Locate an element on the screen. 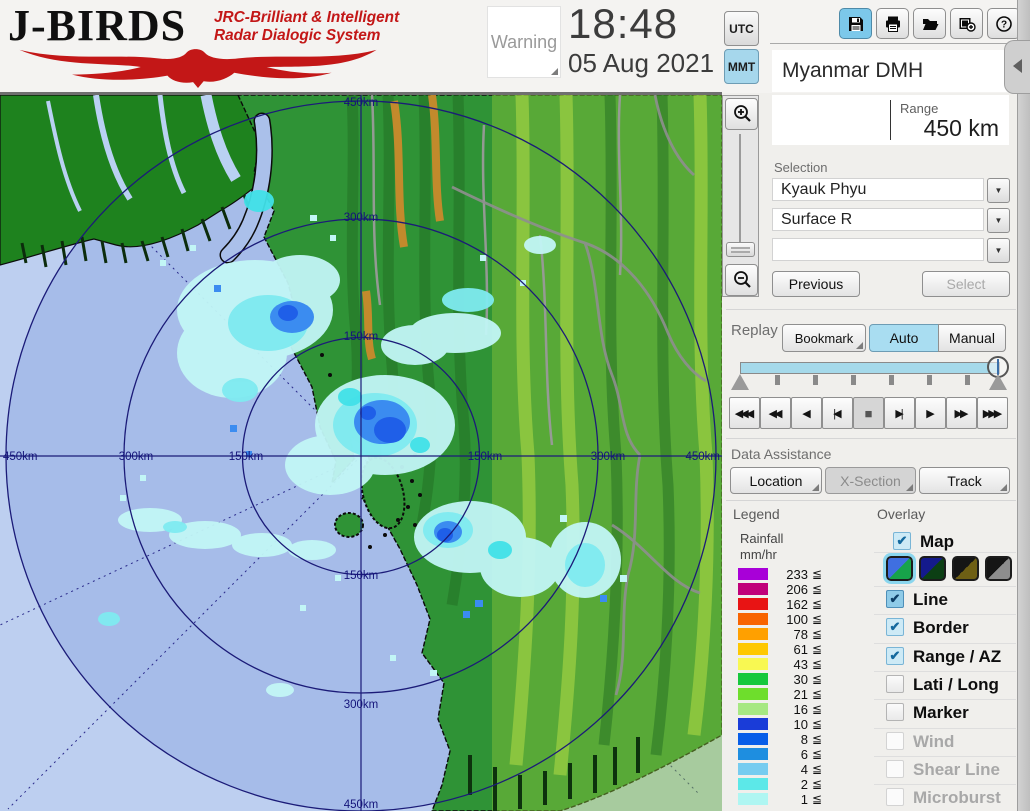  step-back-button: |◀ is located at coordinates (837, 413).